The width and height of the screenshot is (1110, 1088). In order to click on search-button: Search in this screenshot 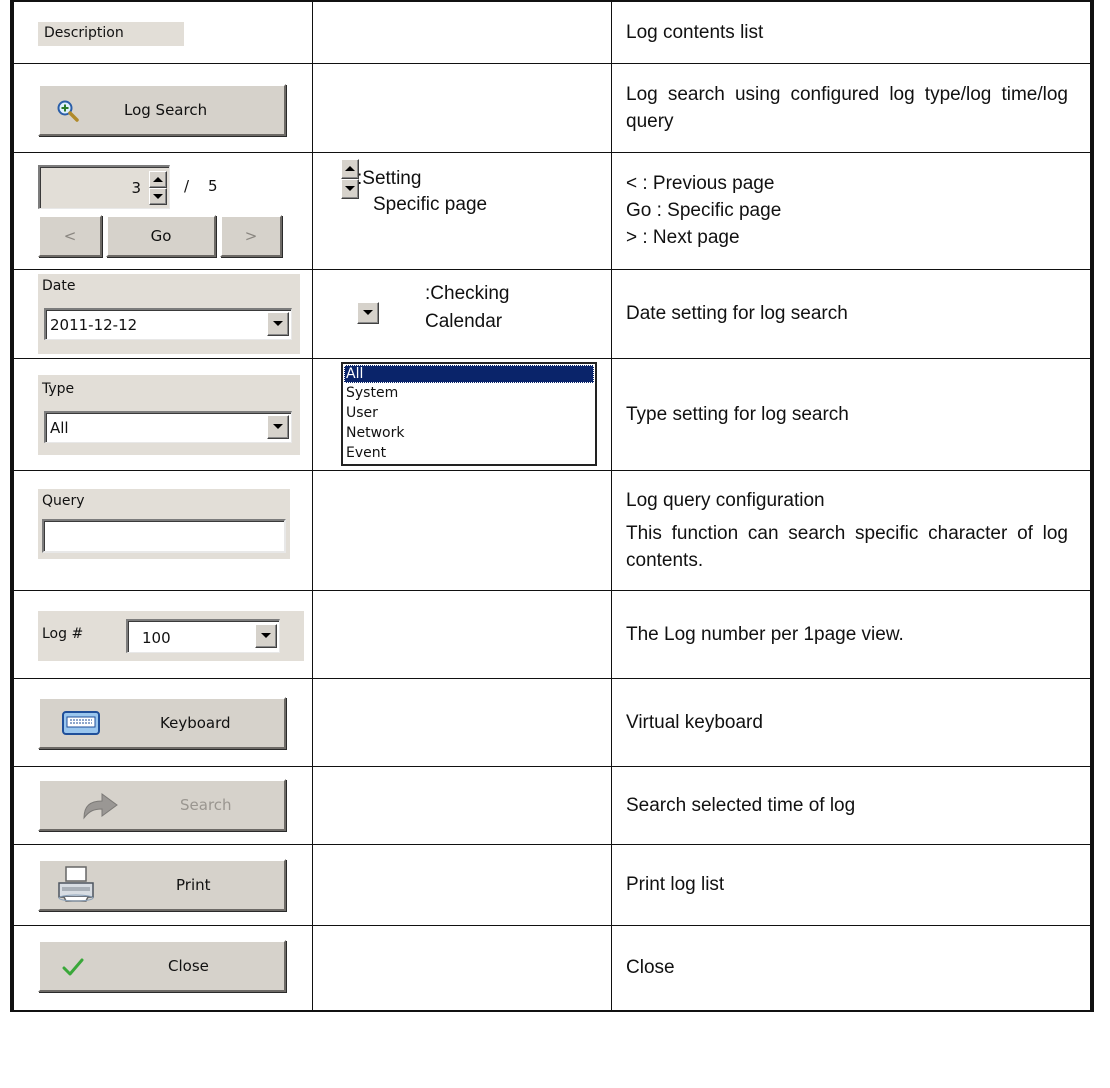, I will do `click(162, 804)`.